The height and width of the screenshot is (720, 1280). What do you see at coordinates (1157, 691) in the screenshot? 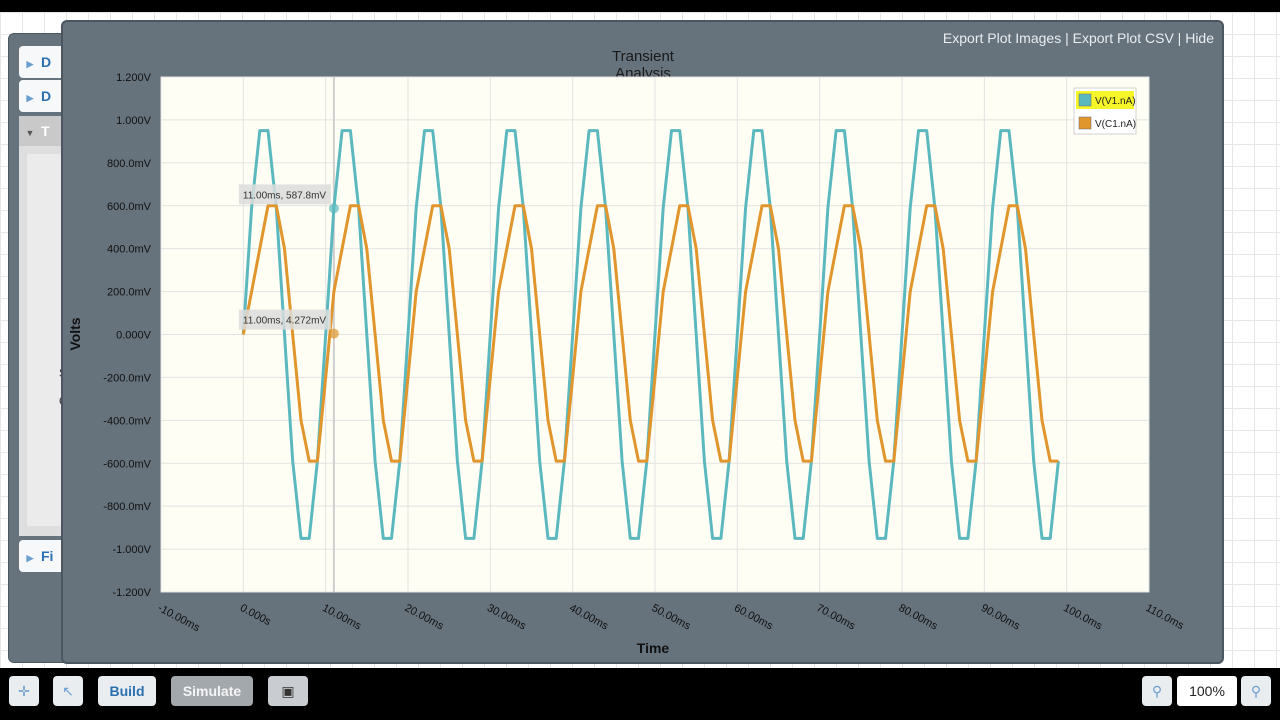
I see `zoom-out-icon: ⚲` at bounding box center [1157, 691].